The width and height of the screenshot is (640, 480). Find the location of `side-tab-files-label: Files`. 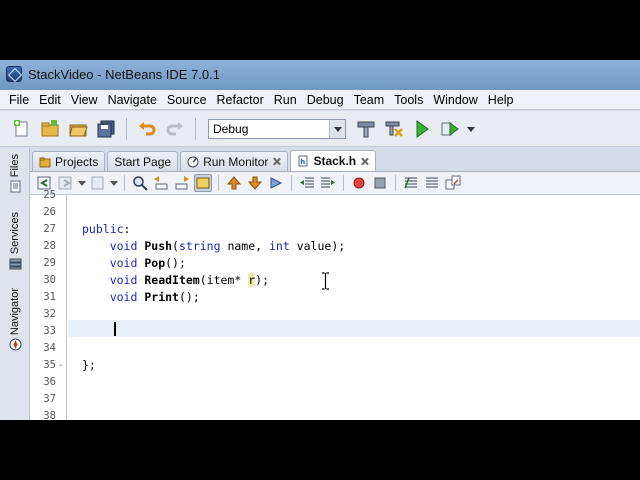

side-tab-files-label: Files is located at coordinates (15, 166).